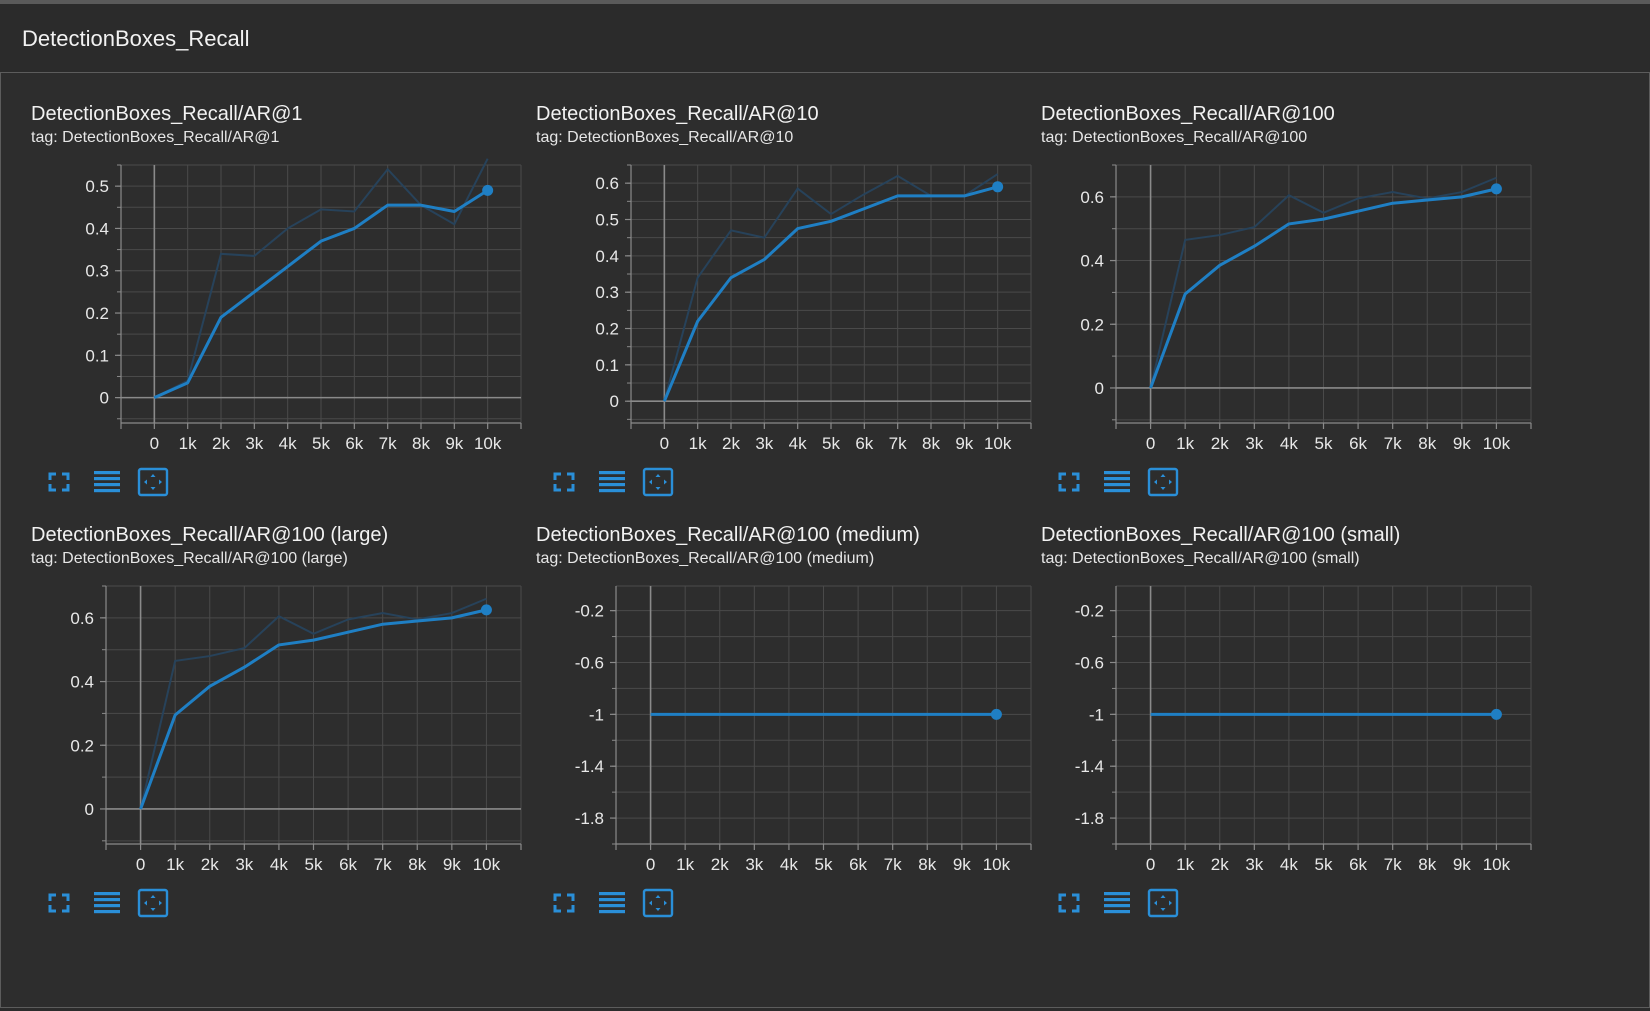  I want to click on line-chart: 0 0.1 0.2 0.3 0.4 0.5 0 1k 2k 3k 4k 5k 6k 7k 8k 9k 10k, so click(291, 313).